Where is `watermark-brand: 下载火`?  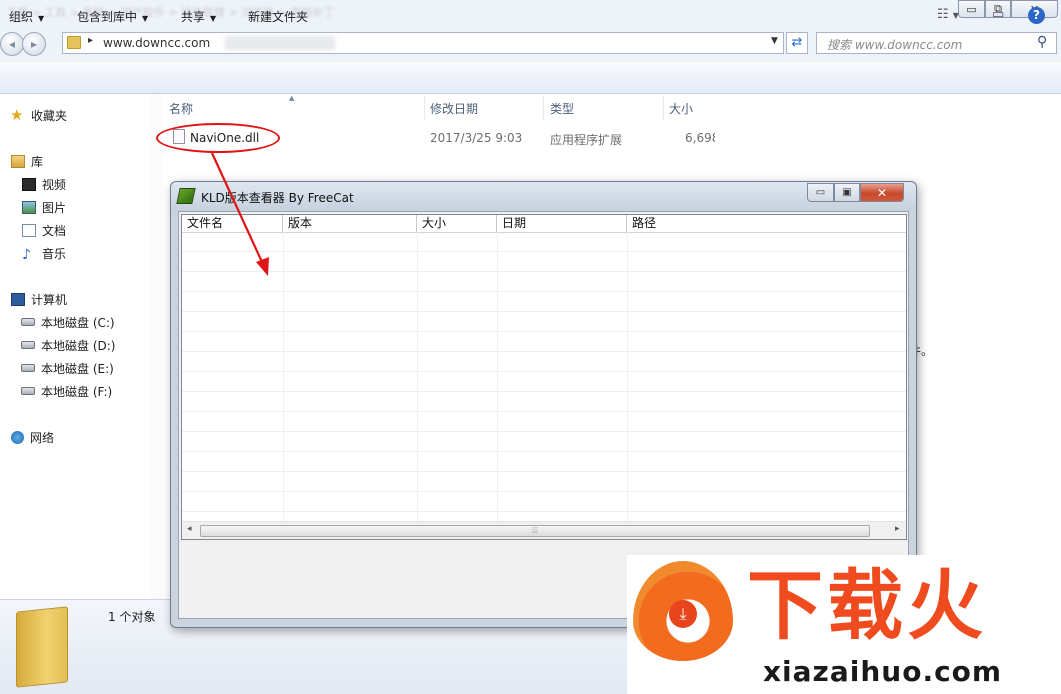 watermark-brand: 下载火 is located at coordinates (867, 605).